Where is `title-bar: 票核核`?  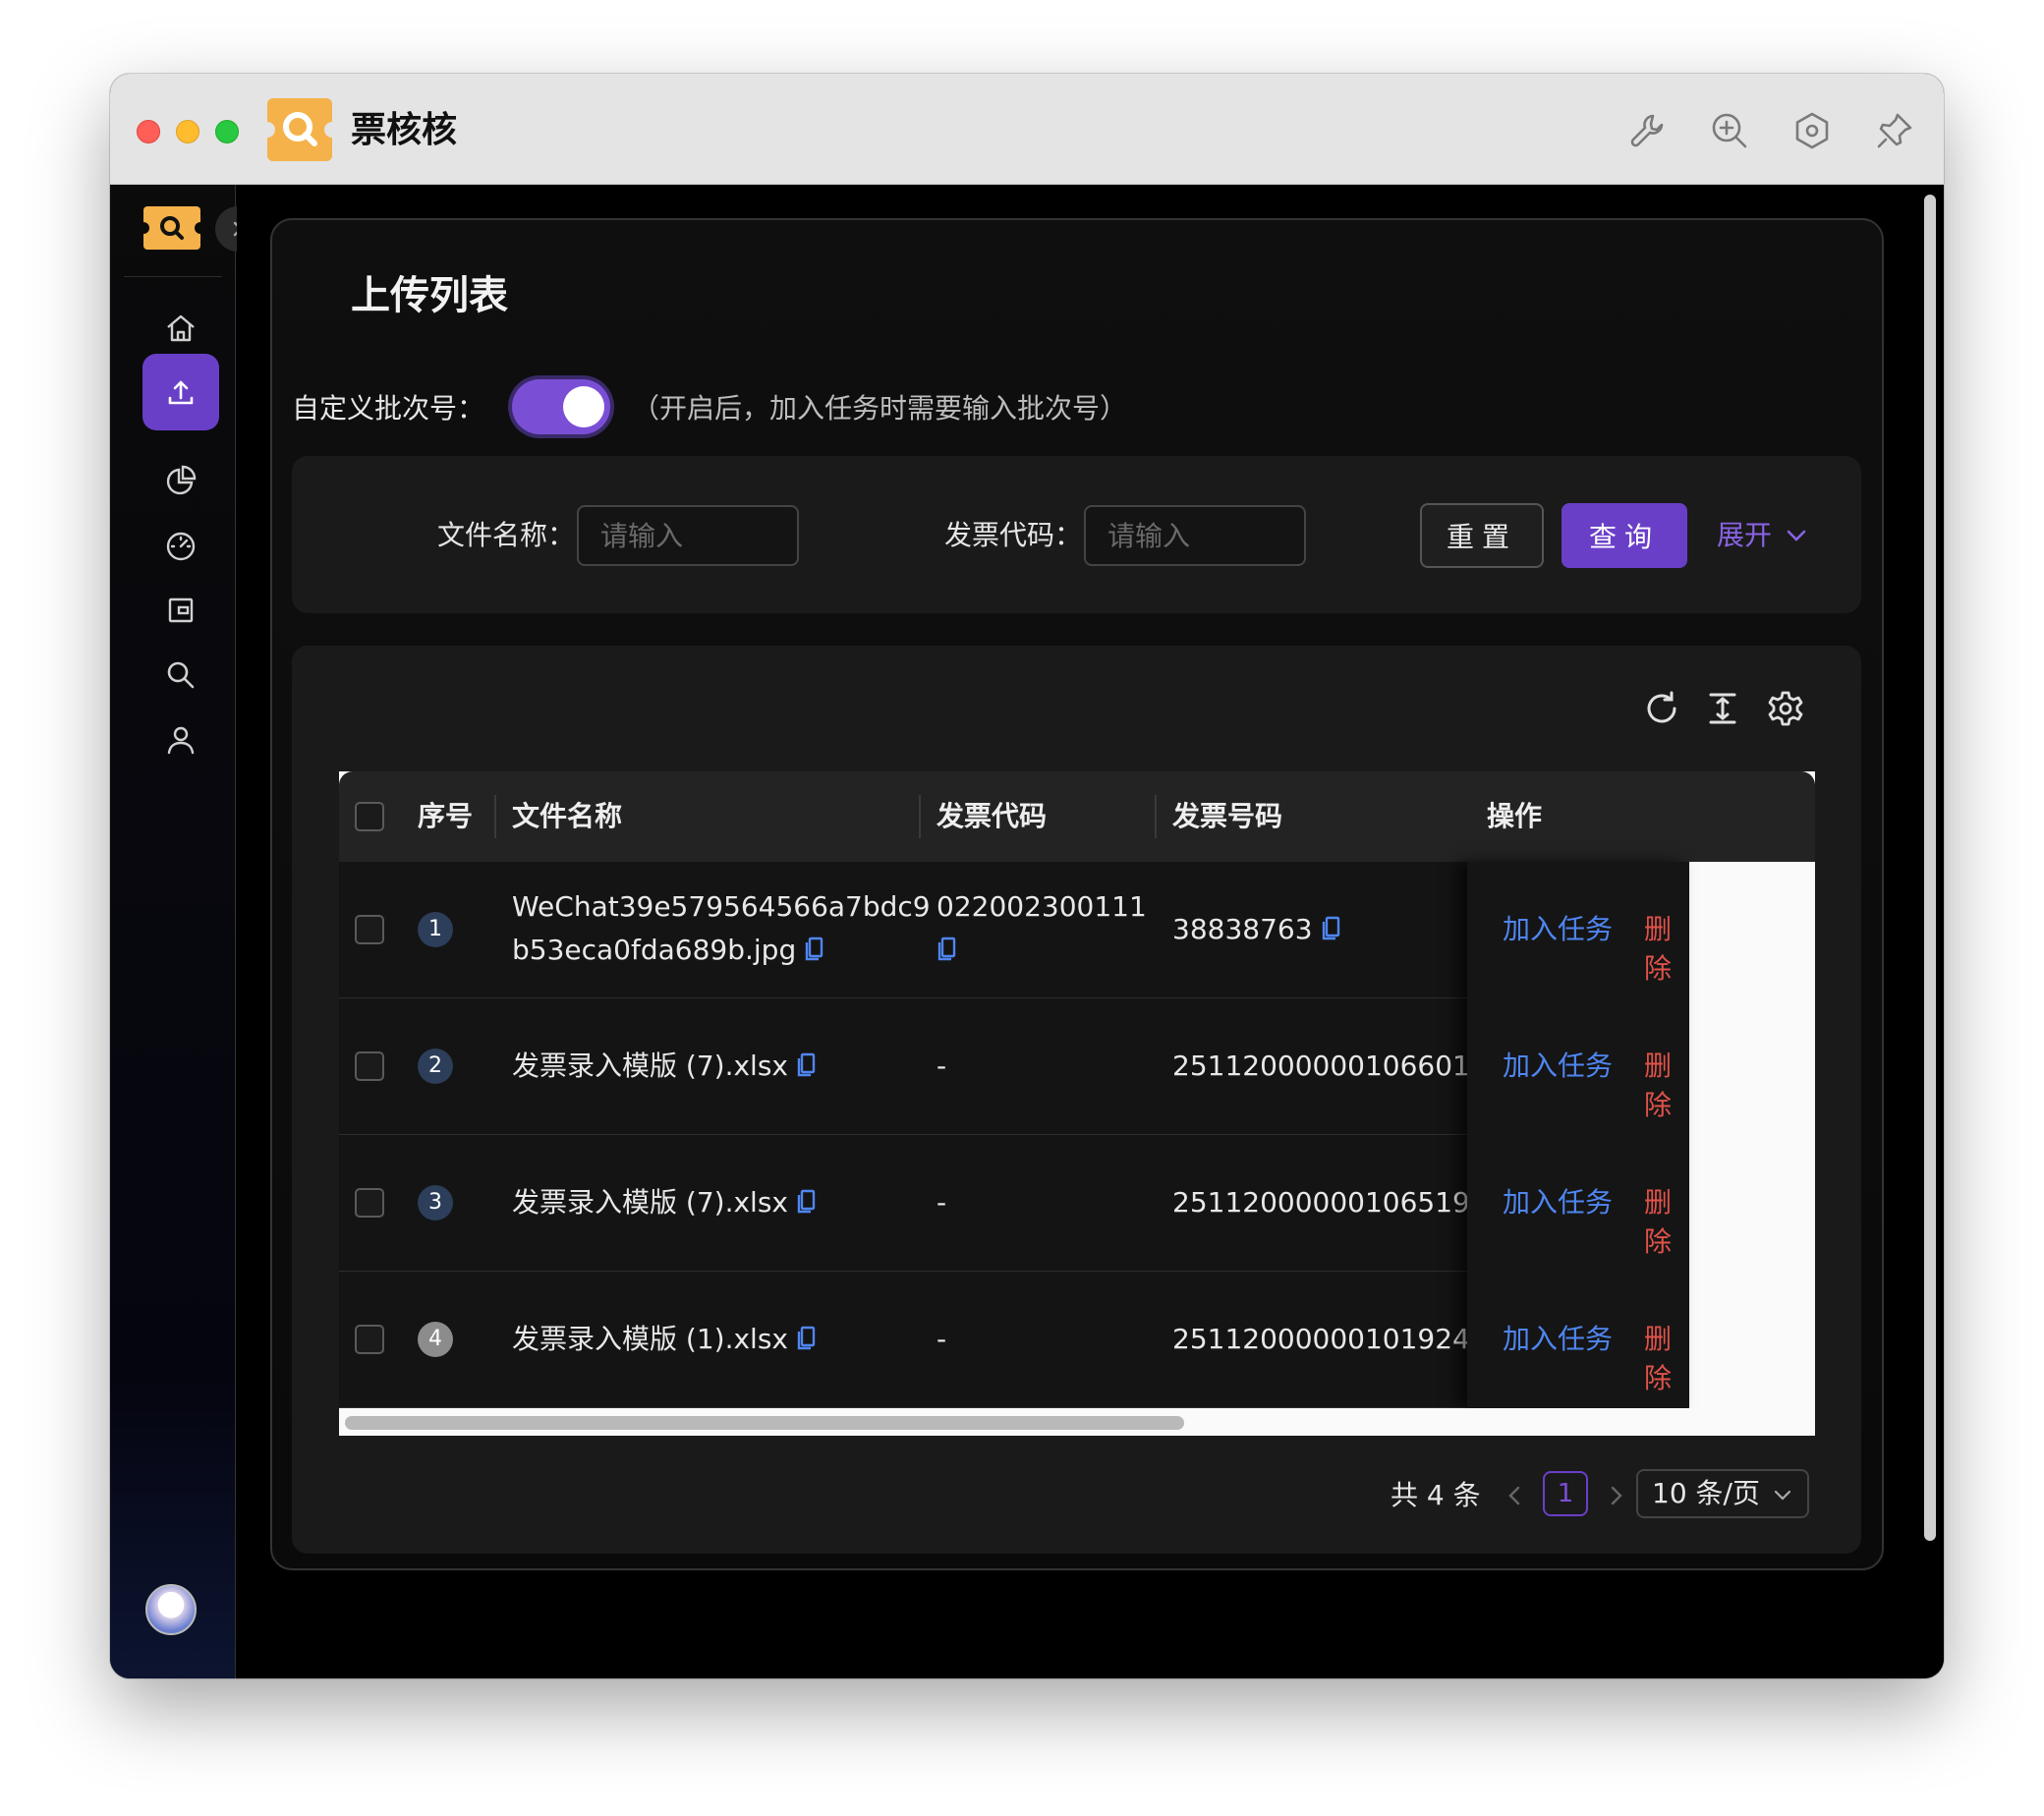
title-bar: 票核核 is located at coordinates (1027, 129).